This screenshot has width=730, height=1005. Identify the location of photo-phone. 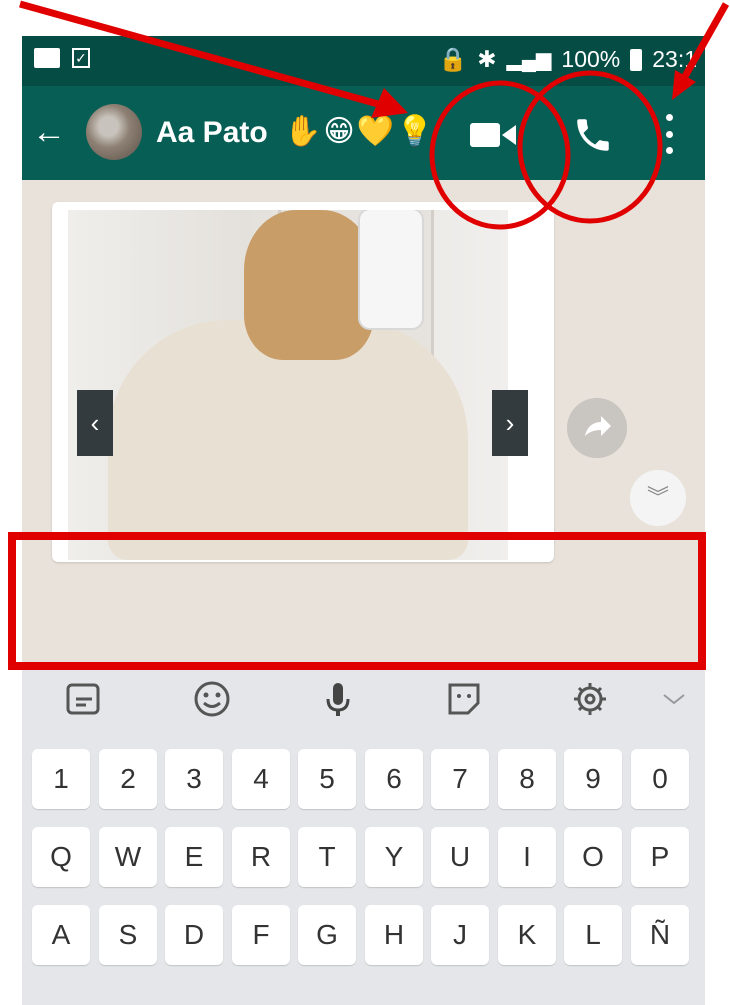
(391, 269).